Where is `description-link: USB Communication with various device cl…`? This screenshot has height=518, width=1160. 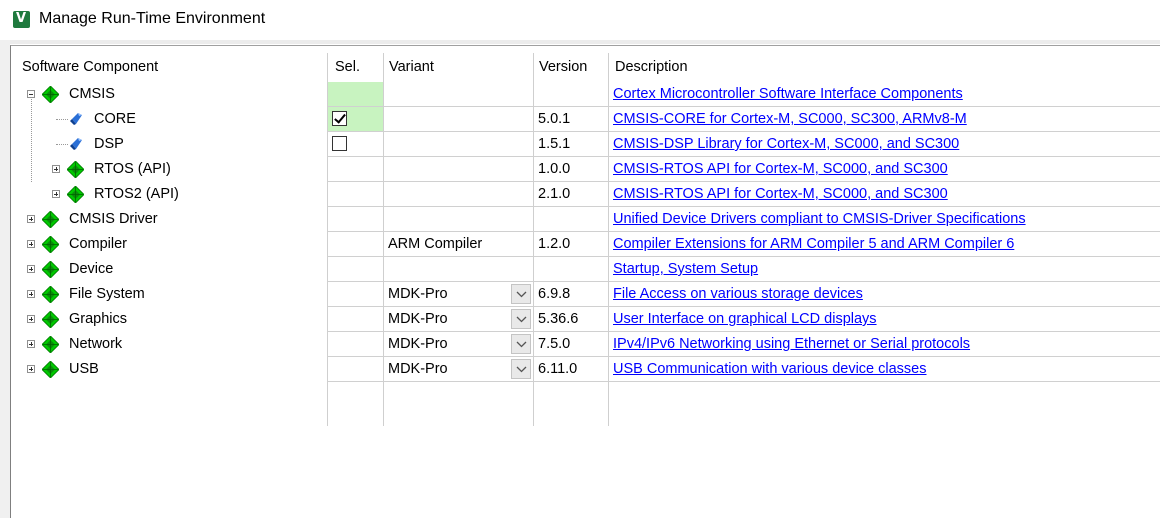
description-link: USB Communication with various device cl… is located at coordinates (770, 369).